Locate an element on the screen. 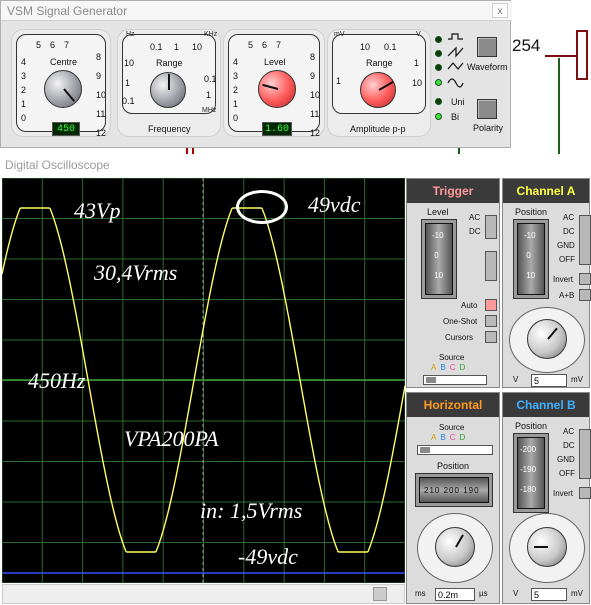  freq-unit-mhz: MHz is located at coordinates (209, 110).